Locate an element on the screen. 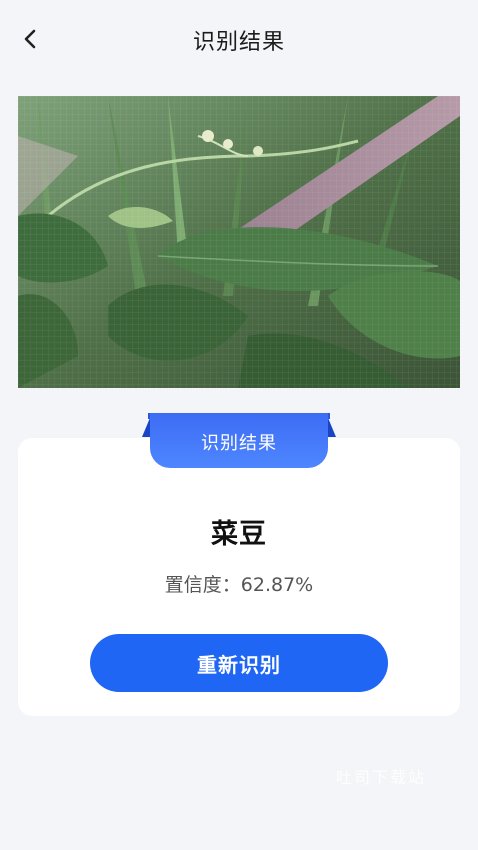 This screenshot has height=850, width=478. top-bar: 识别结果 is located at coordinates (239, 39).